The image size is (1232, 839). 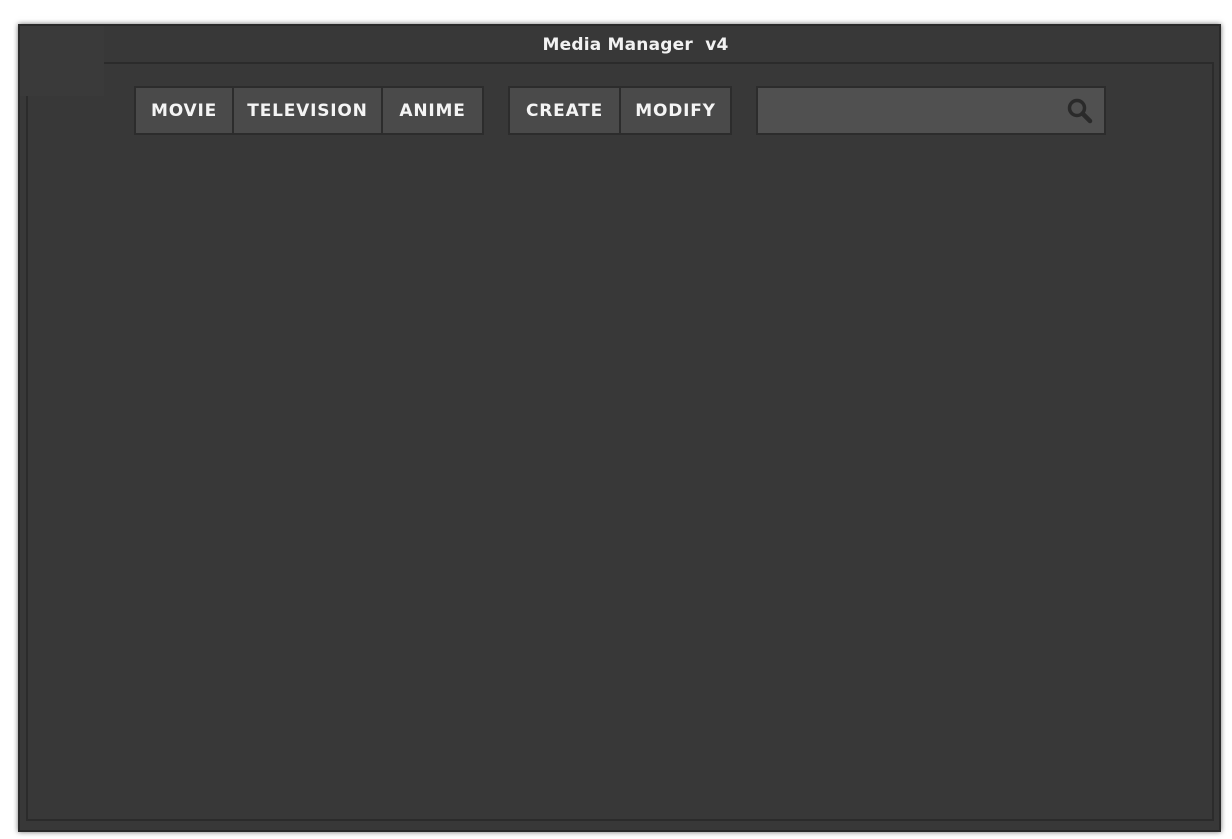 I want to click on search-box, so click(x=931, y=110).